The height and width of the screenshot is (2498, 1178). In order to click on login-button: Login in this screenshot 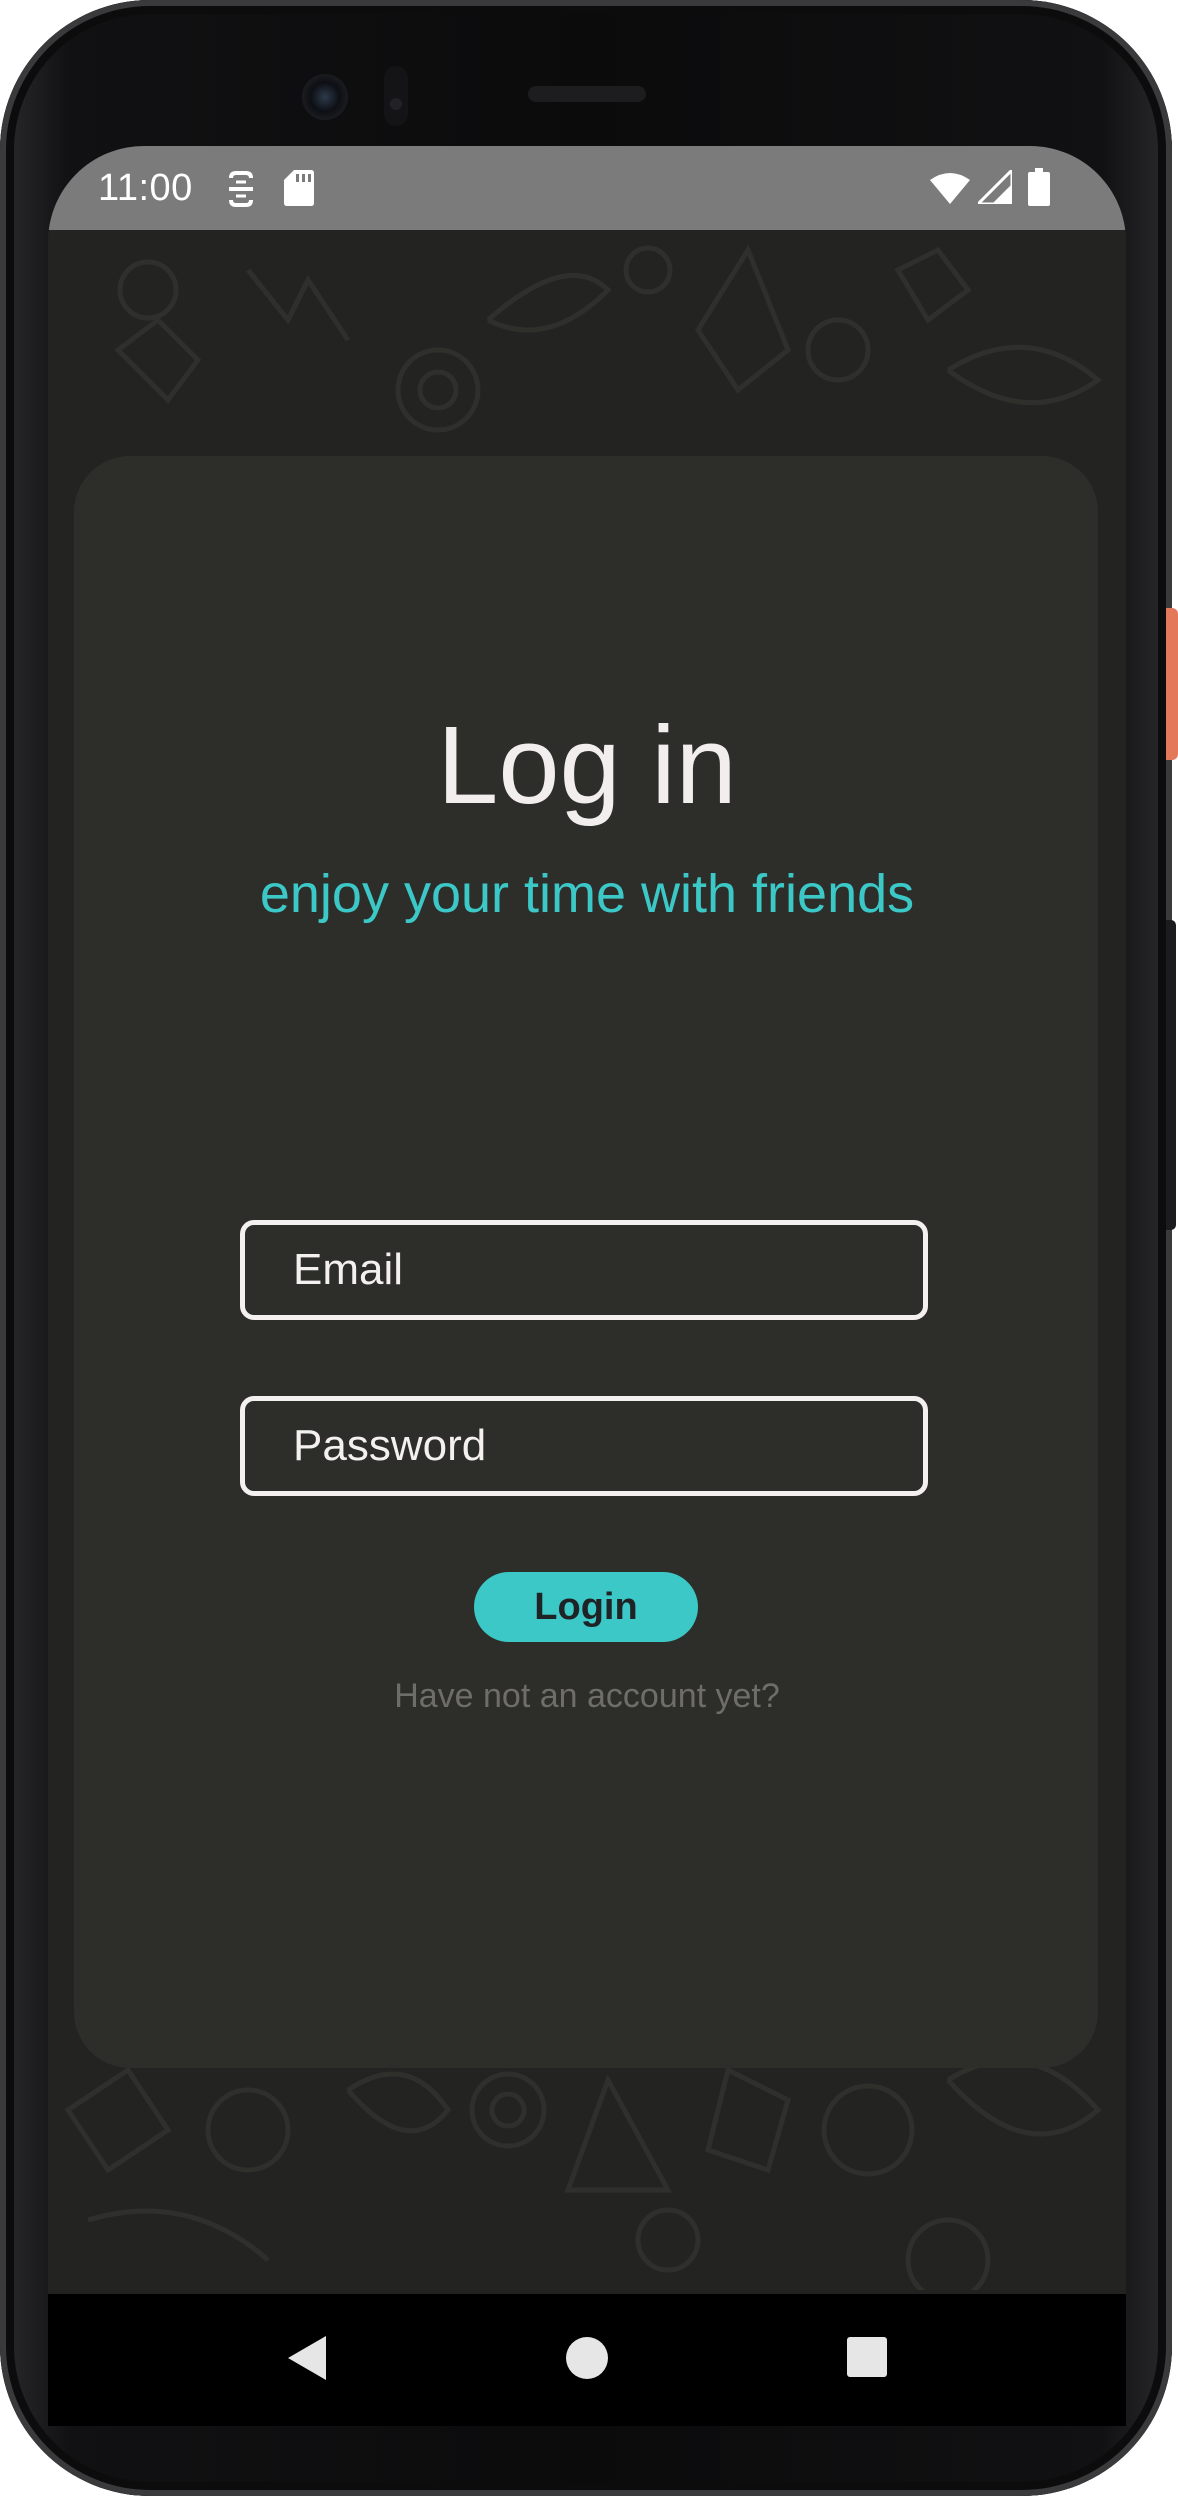, I will do `click(586, 1607)`.